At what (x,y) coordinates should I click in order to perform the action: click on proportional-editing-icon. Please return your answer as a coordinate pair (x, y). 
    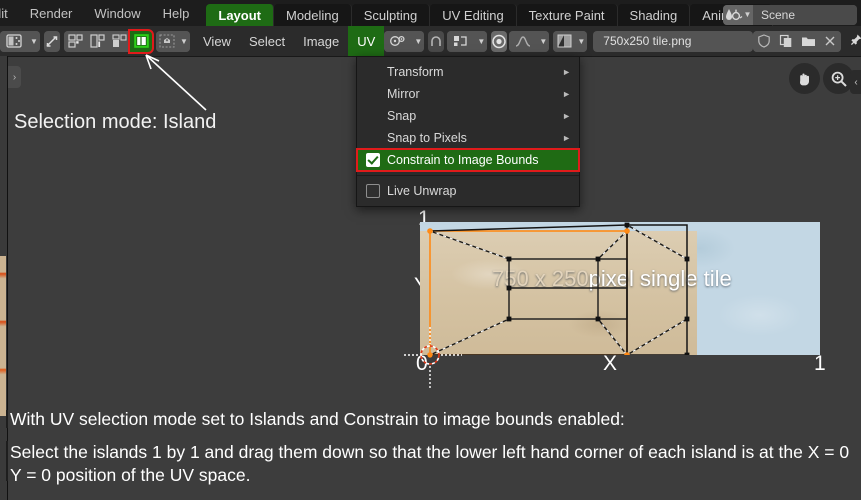
    Looking at the image, I should click on (499, 41).